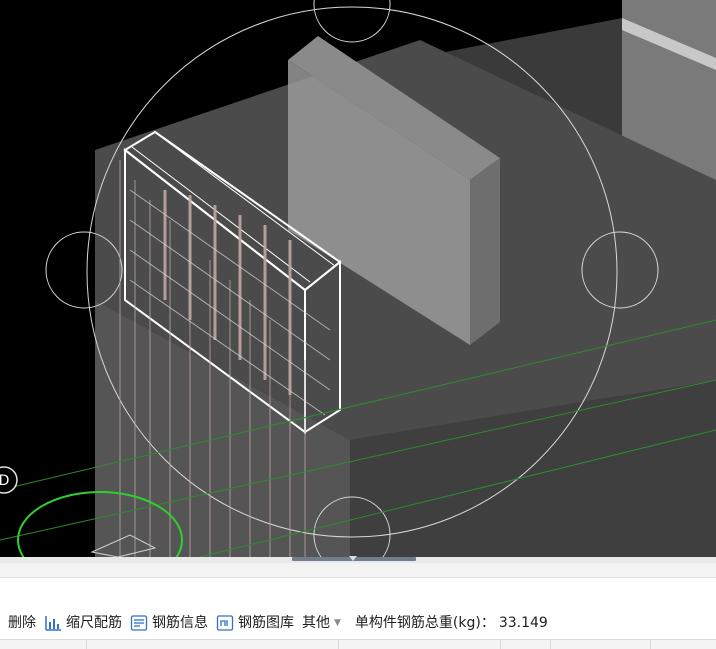  I want to click on rebar-info-button: 钢筋信息, so click(169, 623).